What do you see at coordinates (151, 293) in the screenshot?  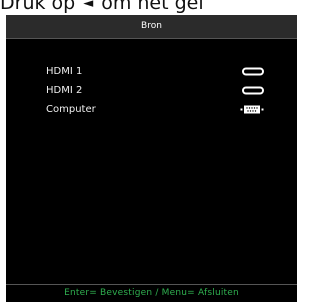 I see `key-hint-footer: Enter= Bevestigen / Menu= Afsluiten` at bounding box center [151, 293].